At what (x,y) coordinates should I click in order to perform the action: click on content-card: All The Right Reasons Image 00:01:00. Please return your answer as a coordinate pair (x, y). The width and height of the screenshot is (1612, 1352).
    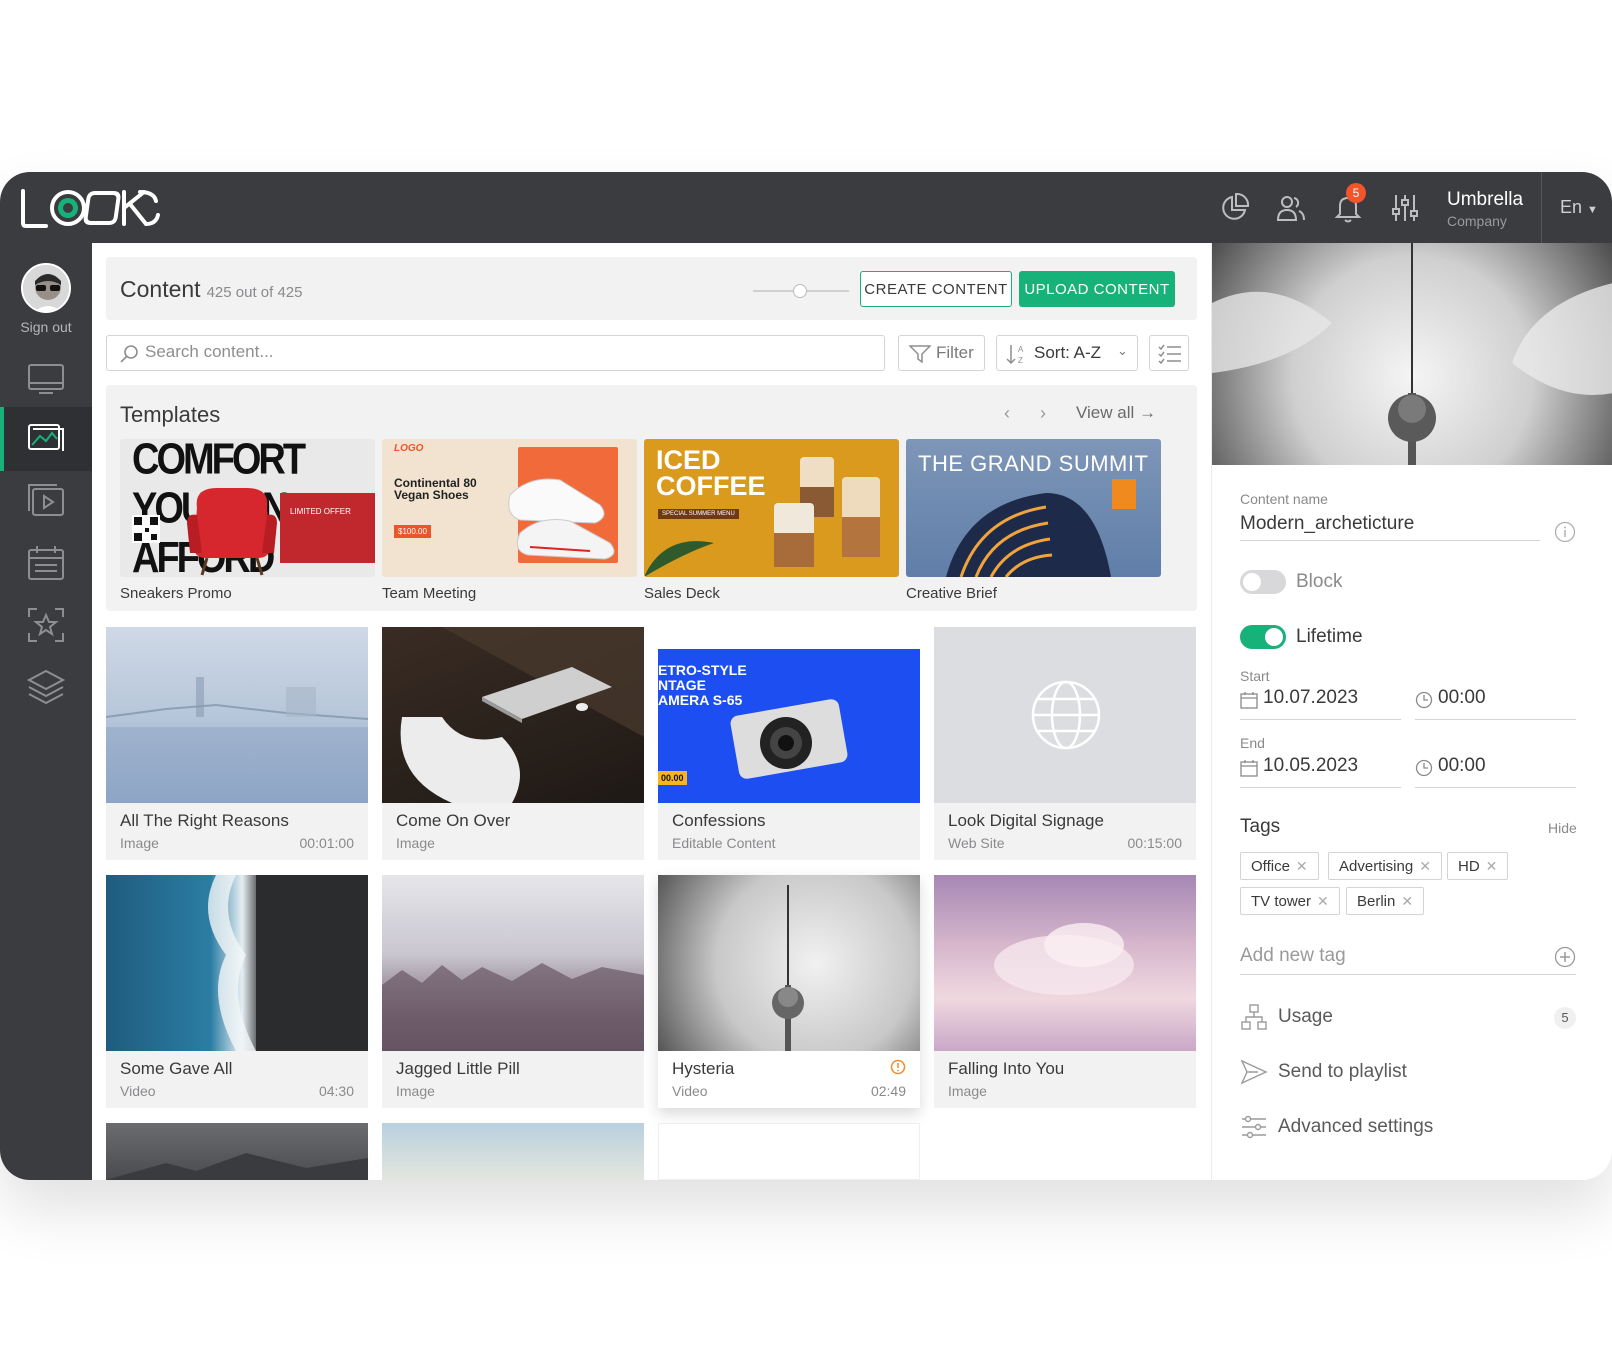
    Looking at the image, I should click on (237, 743).